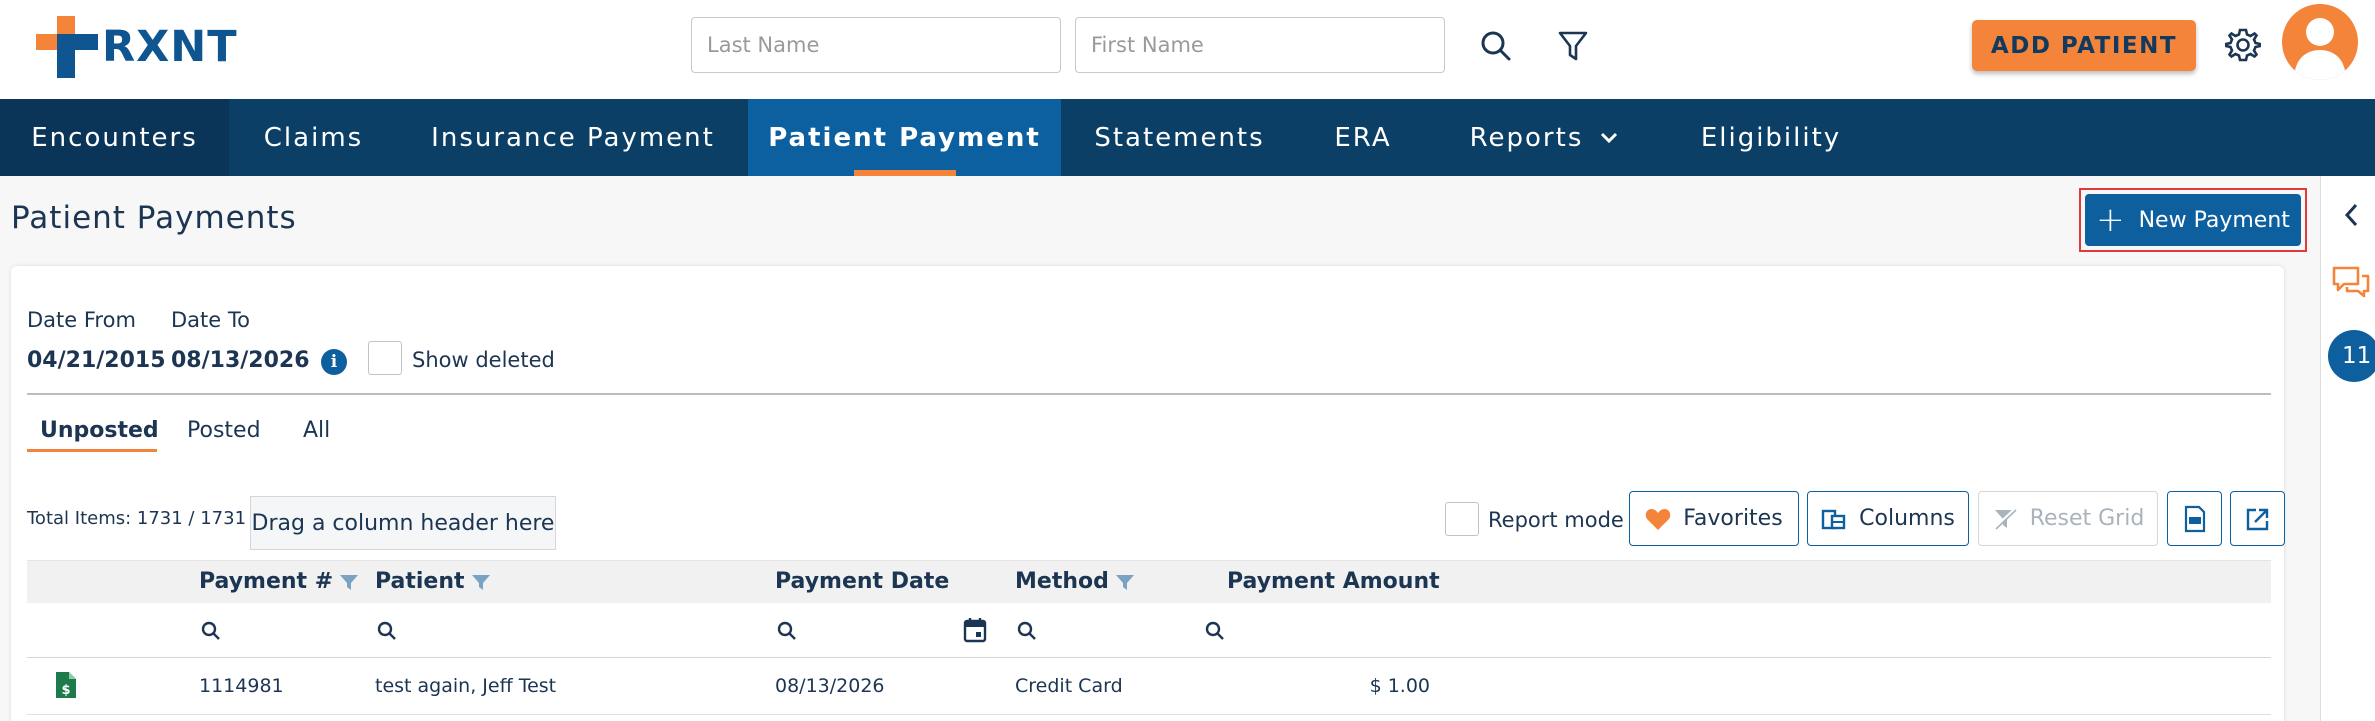  Describe the element at coordinates (2110, 220) in the screenshot. I see `plus-icon: +` at that location.